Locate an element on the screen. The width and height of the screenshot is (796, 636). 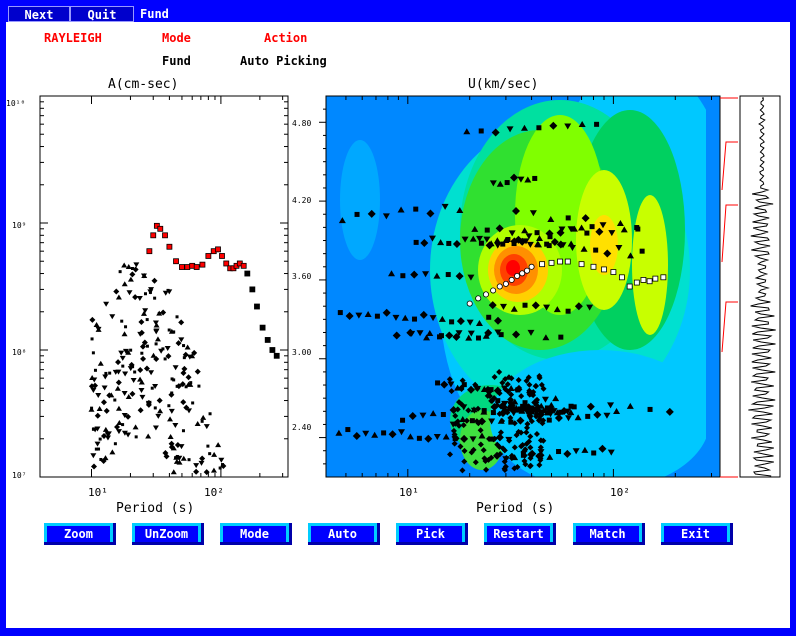
y-tick-label: 3.60 is located at coordinates (301, 276).